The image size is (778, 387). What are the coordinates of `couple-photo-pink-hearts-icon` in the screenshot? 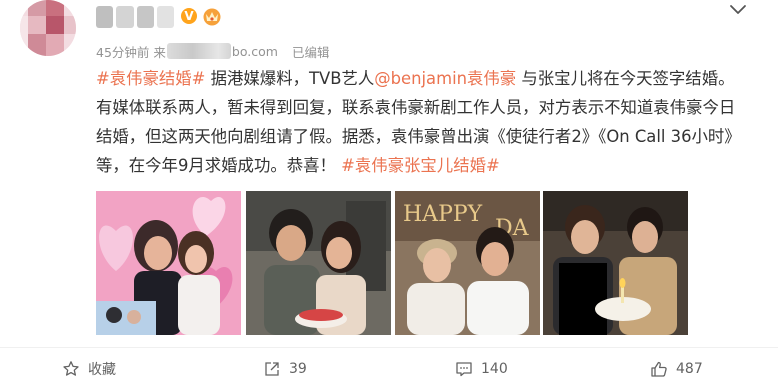 It's located at (168, 263).